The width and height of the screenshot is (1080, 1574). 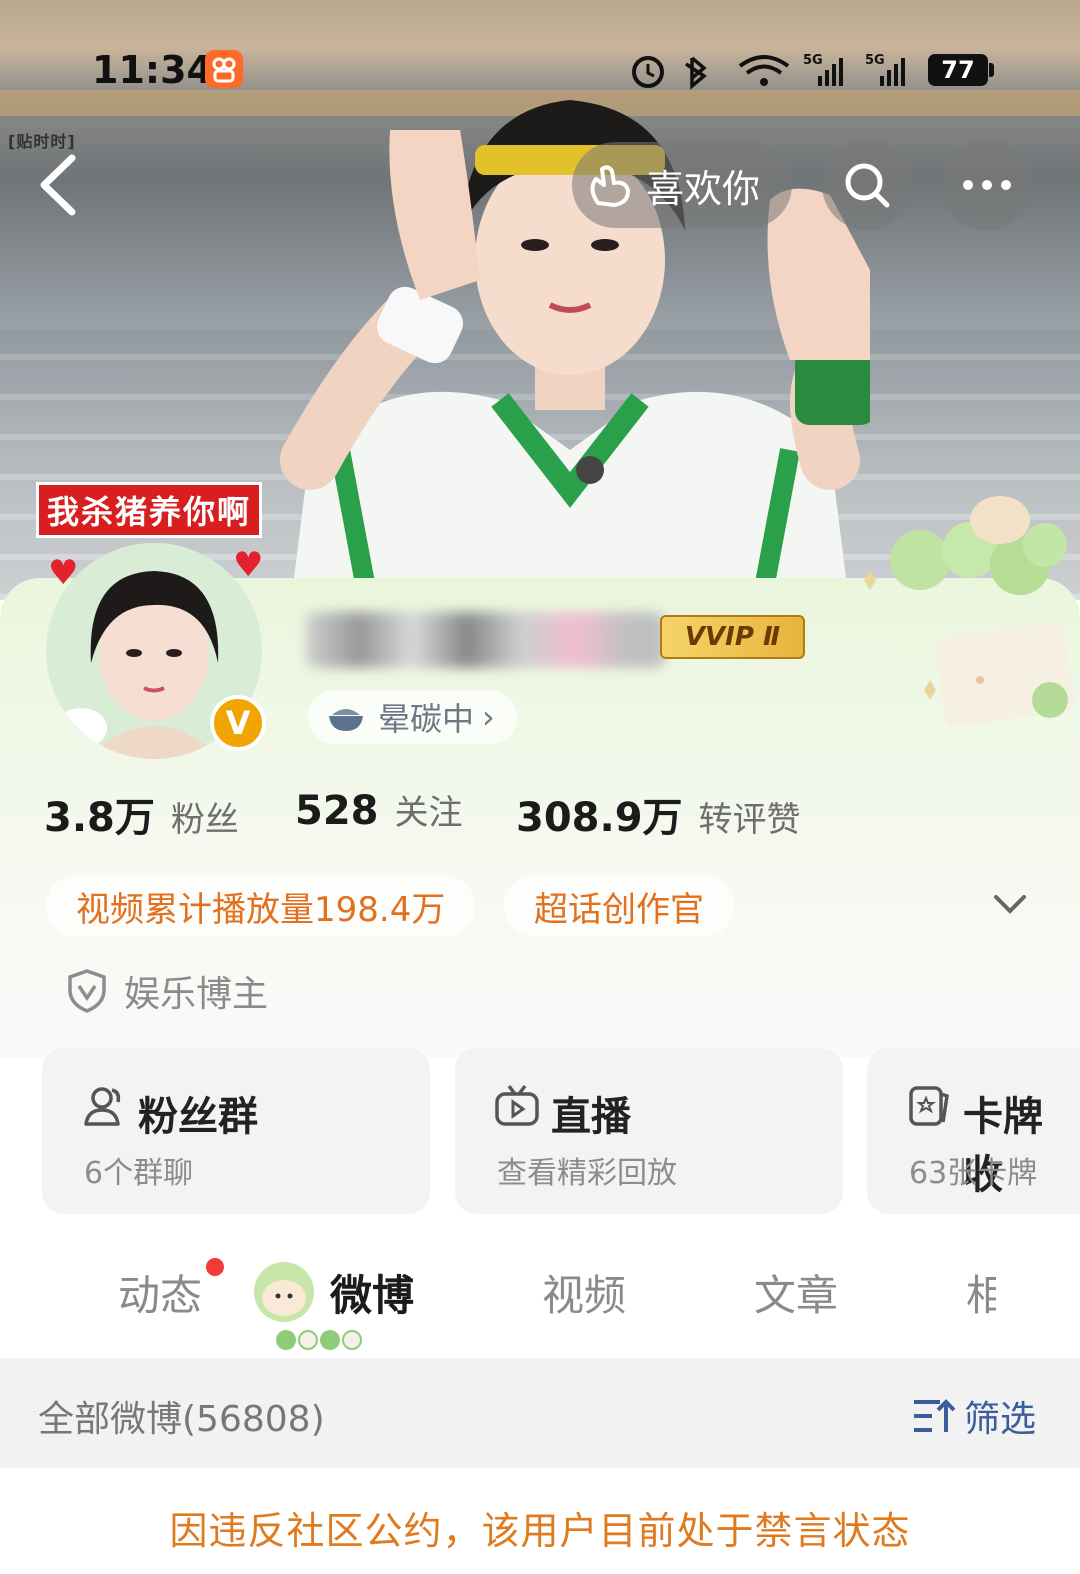 I want to click on stat-value: 308.9万, so click(x=599, y=818).